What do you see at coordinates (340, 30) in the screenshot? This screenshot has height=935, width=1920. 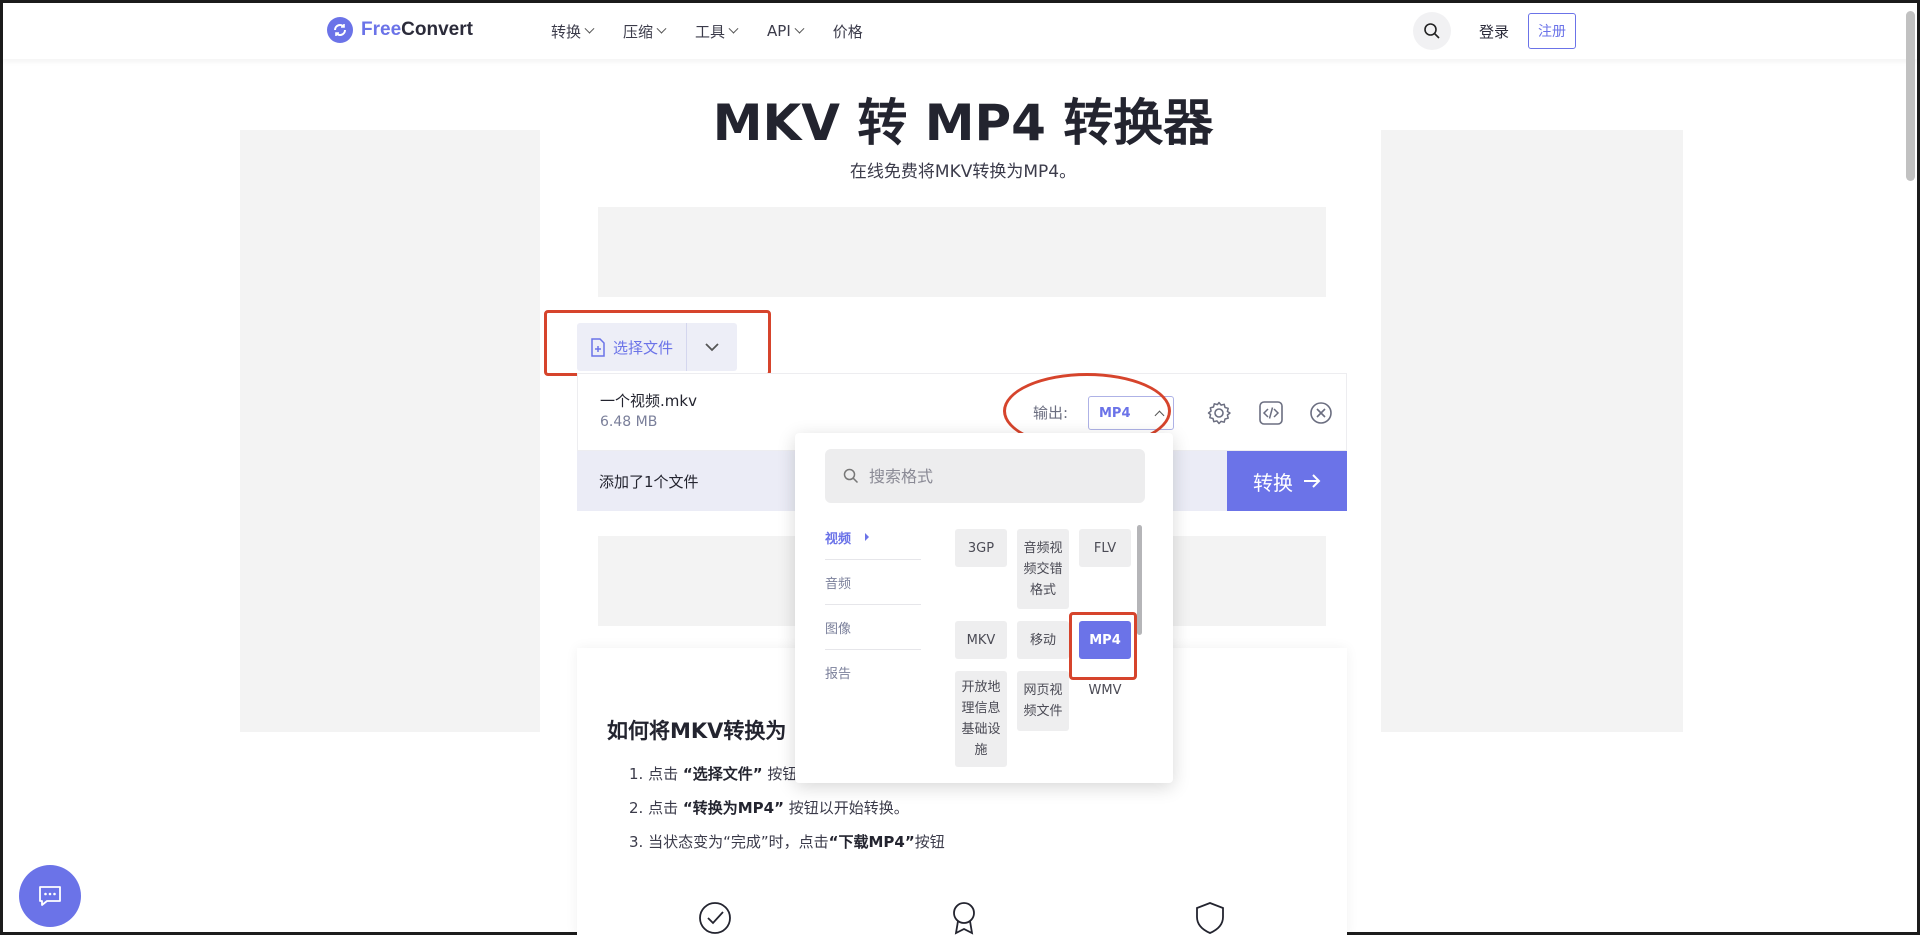 I see `logo-icon` at bounding box center [340, 30].